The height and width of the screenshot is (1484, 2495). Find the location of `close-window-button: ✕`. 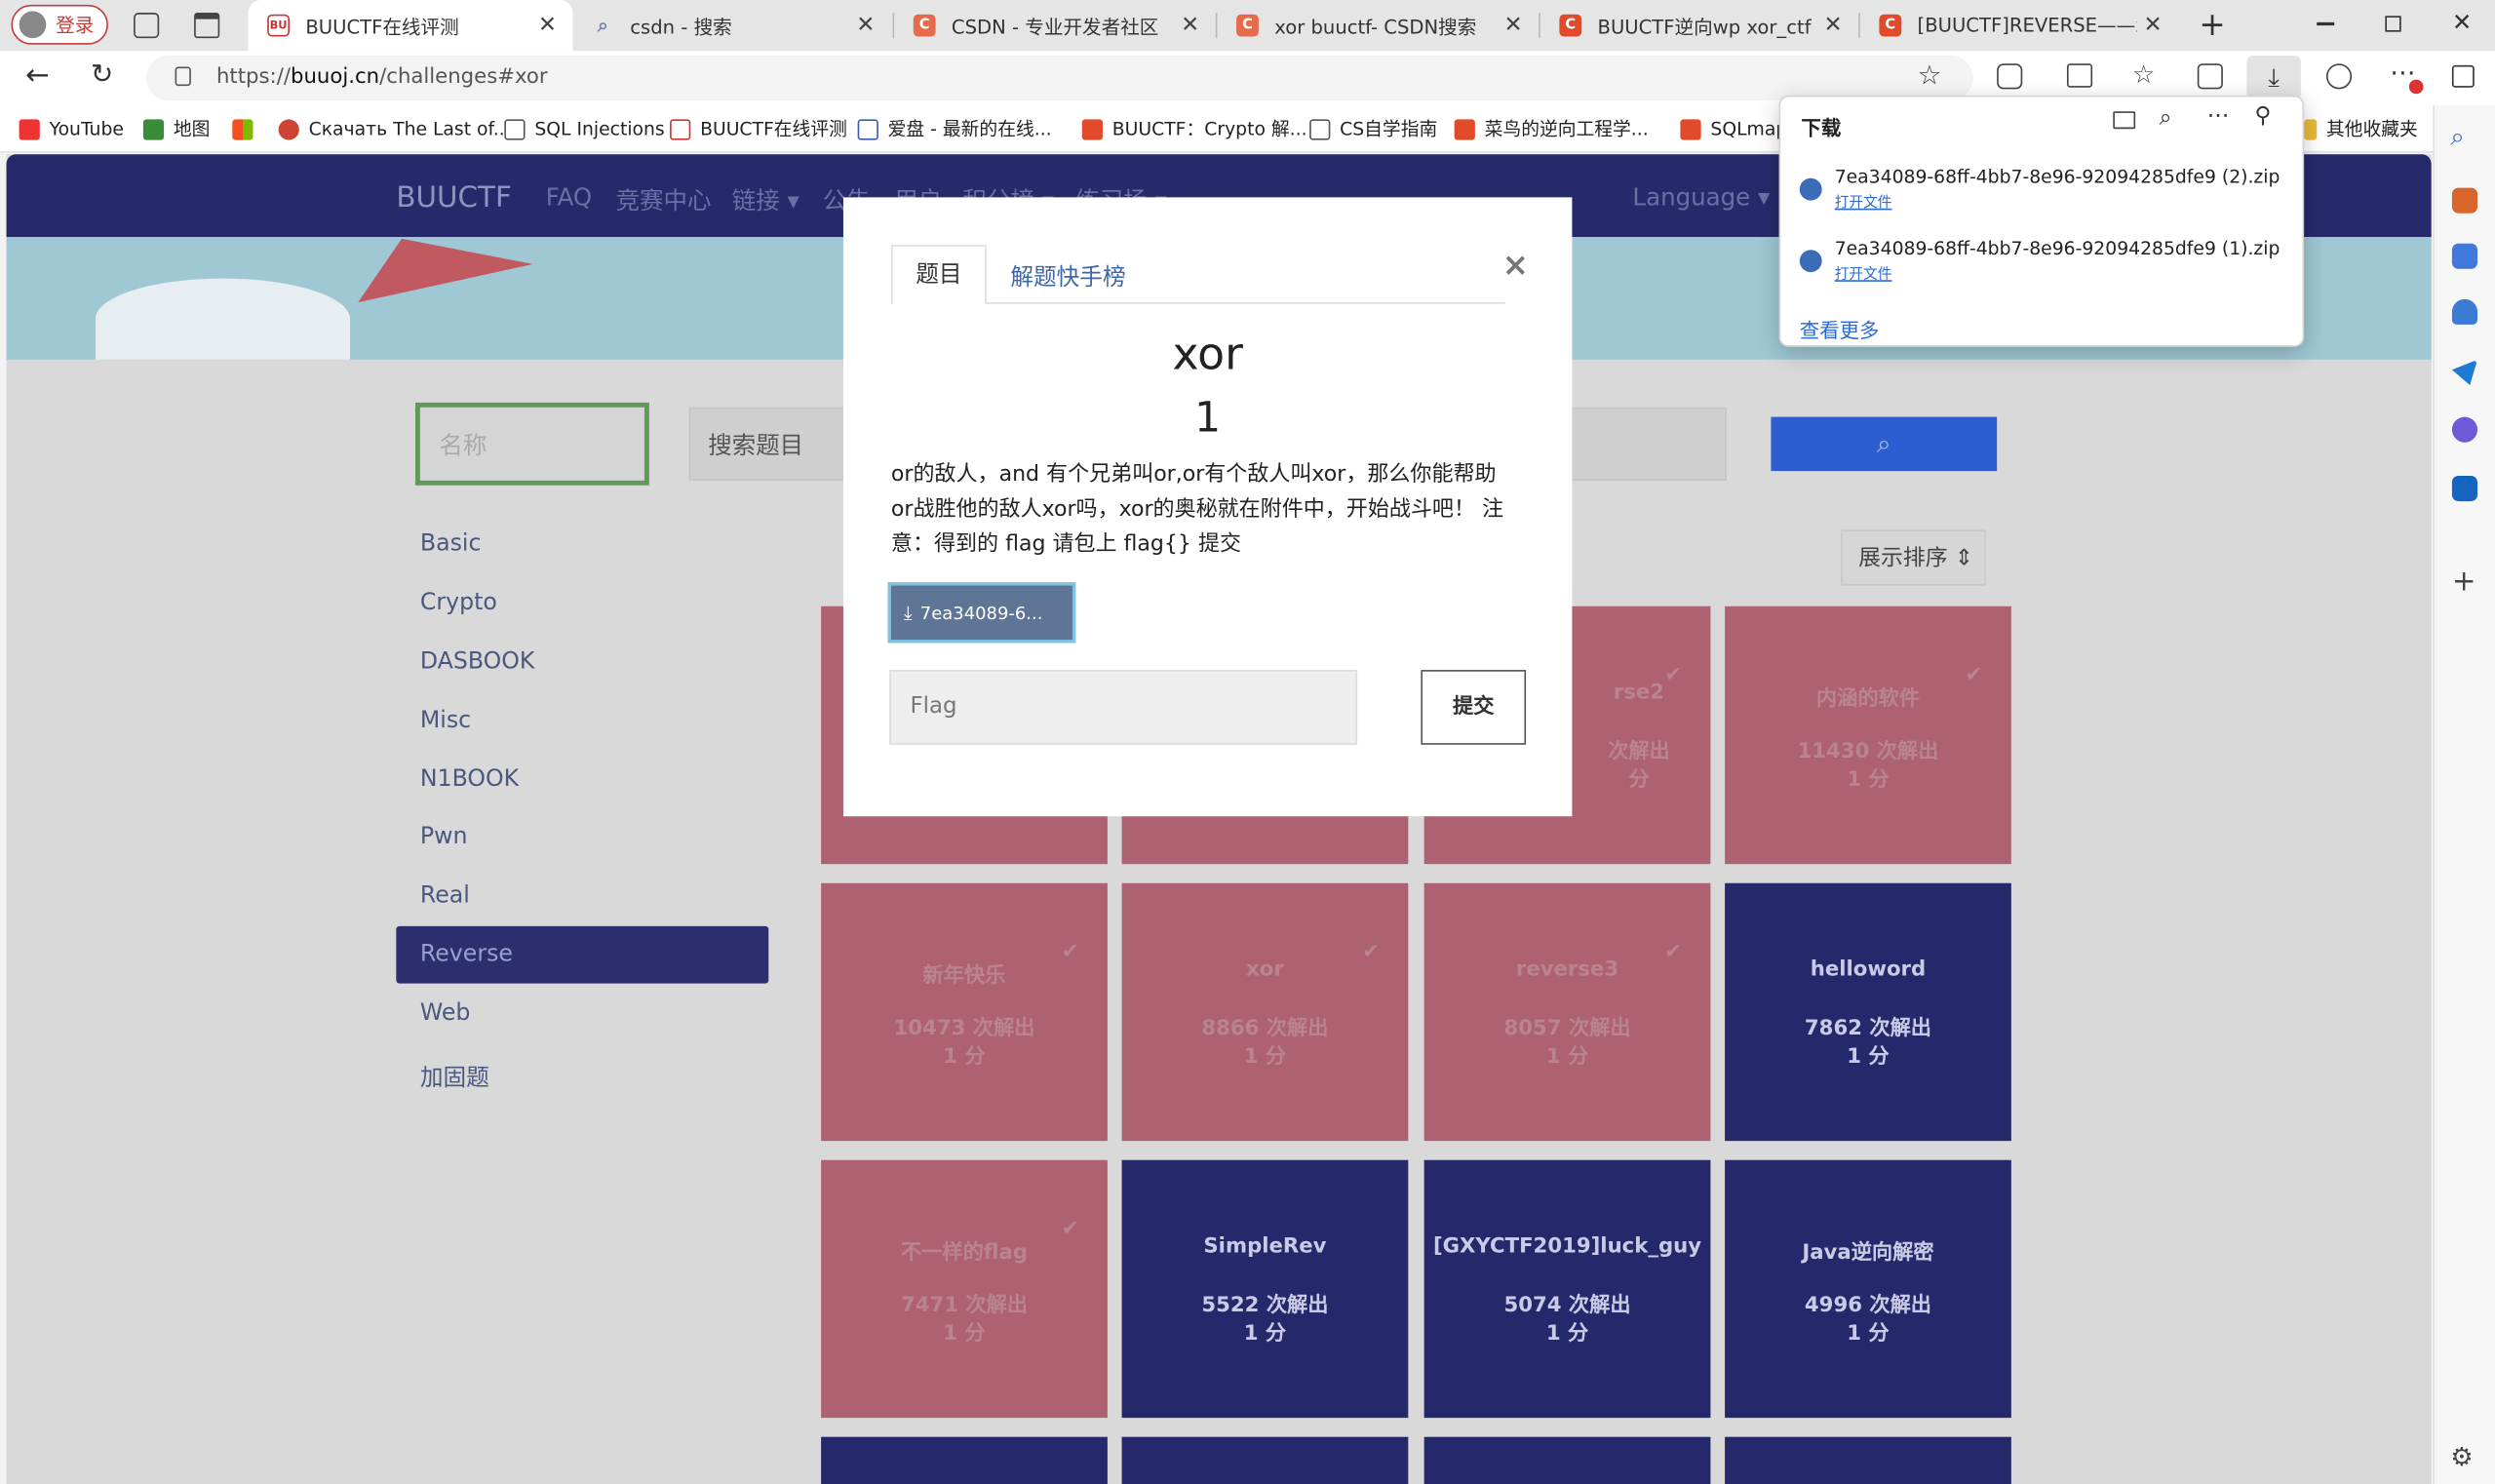

close-window-button: ✕ is located at coordinates (2462, 22).